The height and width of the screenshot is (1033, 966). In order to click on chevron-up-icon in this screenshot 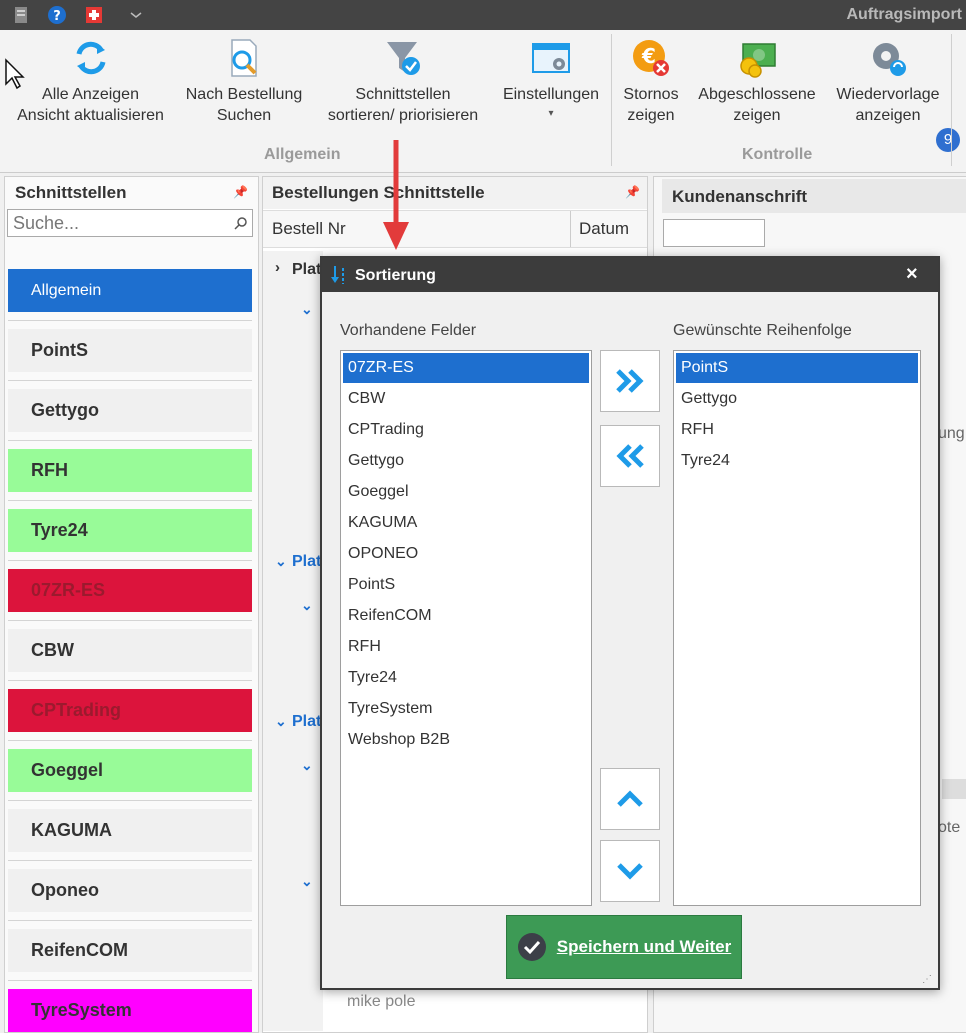, I will do `click(630, 798)`.